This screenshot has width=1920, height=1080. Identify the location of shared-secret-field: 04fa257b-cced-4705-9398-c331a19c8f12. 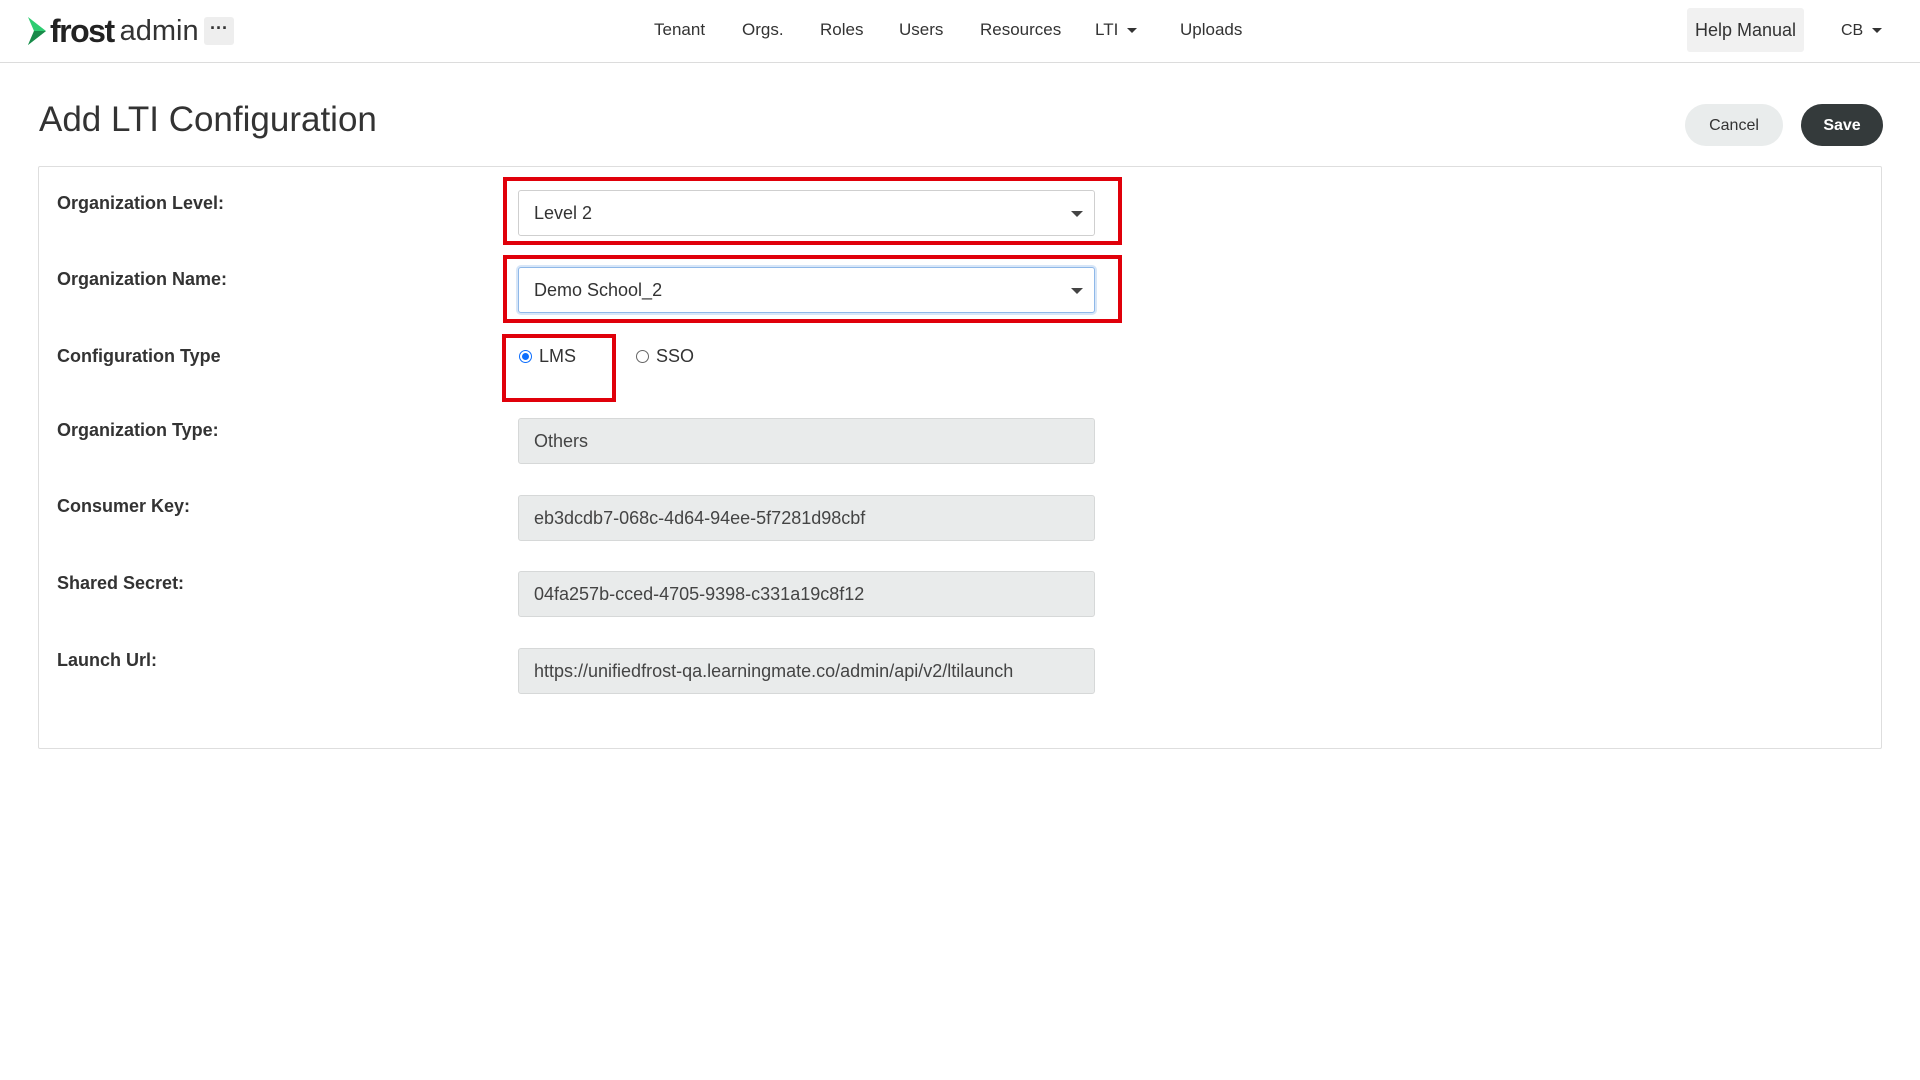
(806, 594).